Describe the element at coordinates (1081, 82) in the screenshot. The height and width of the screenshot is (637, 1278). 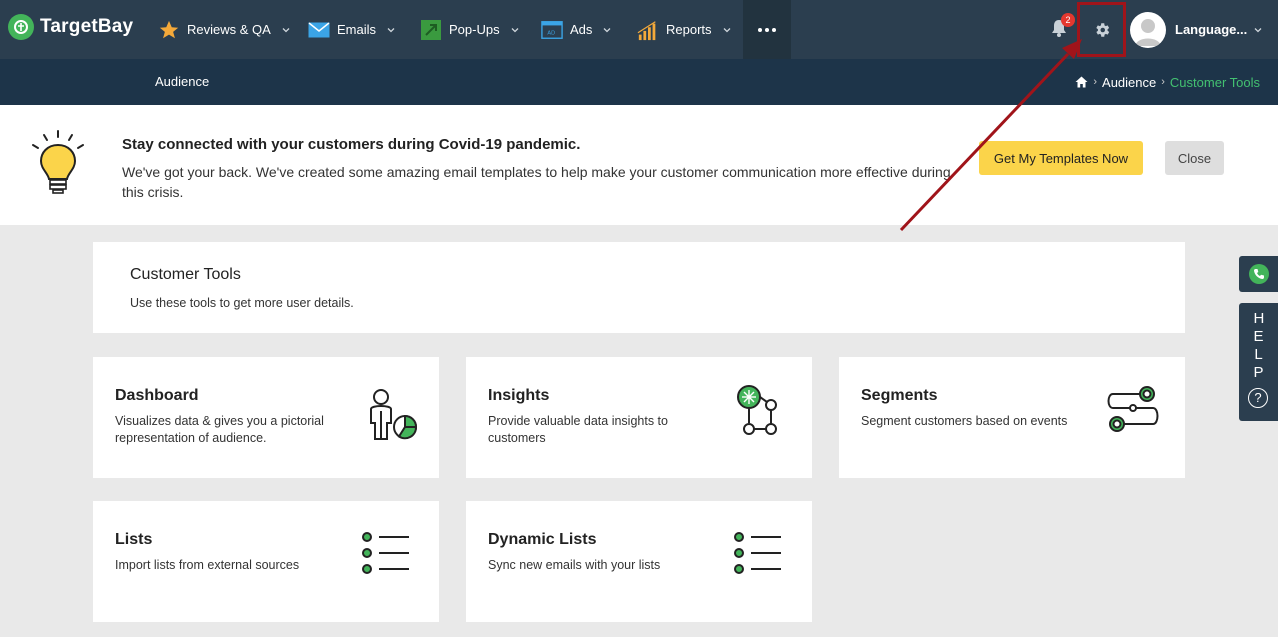
I see `home-icon` at that location.